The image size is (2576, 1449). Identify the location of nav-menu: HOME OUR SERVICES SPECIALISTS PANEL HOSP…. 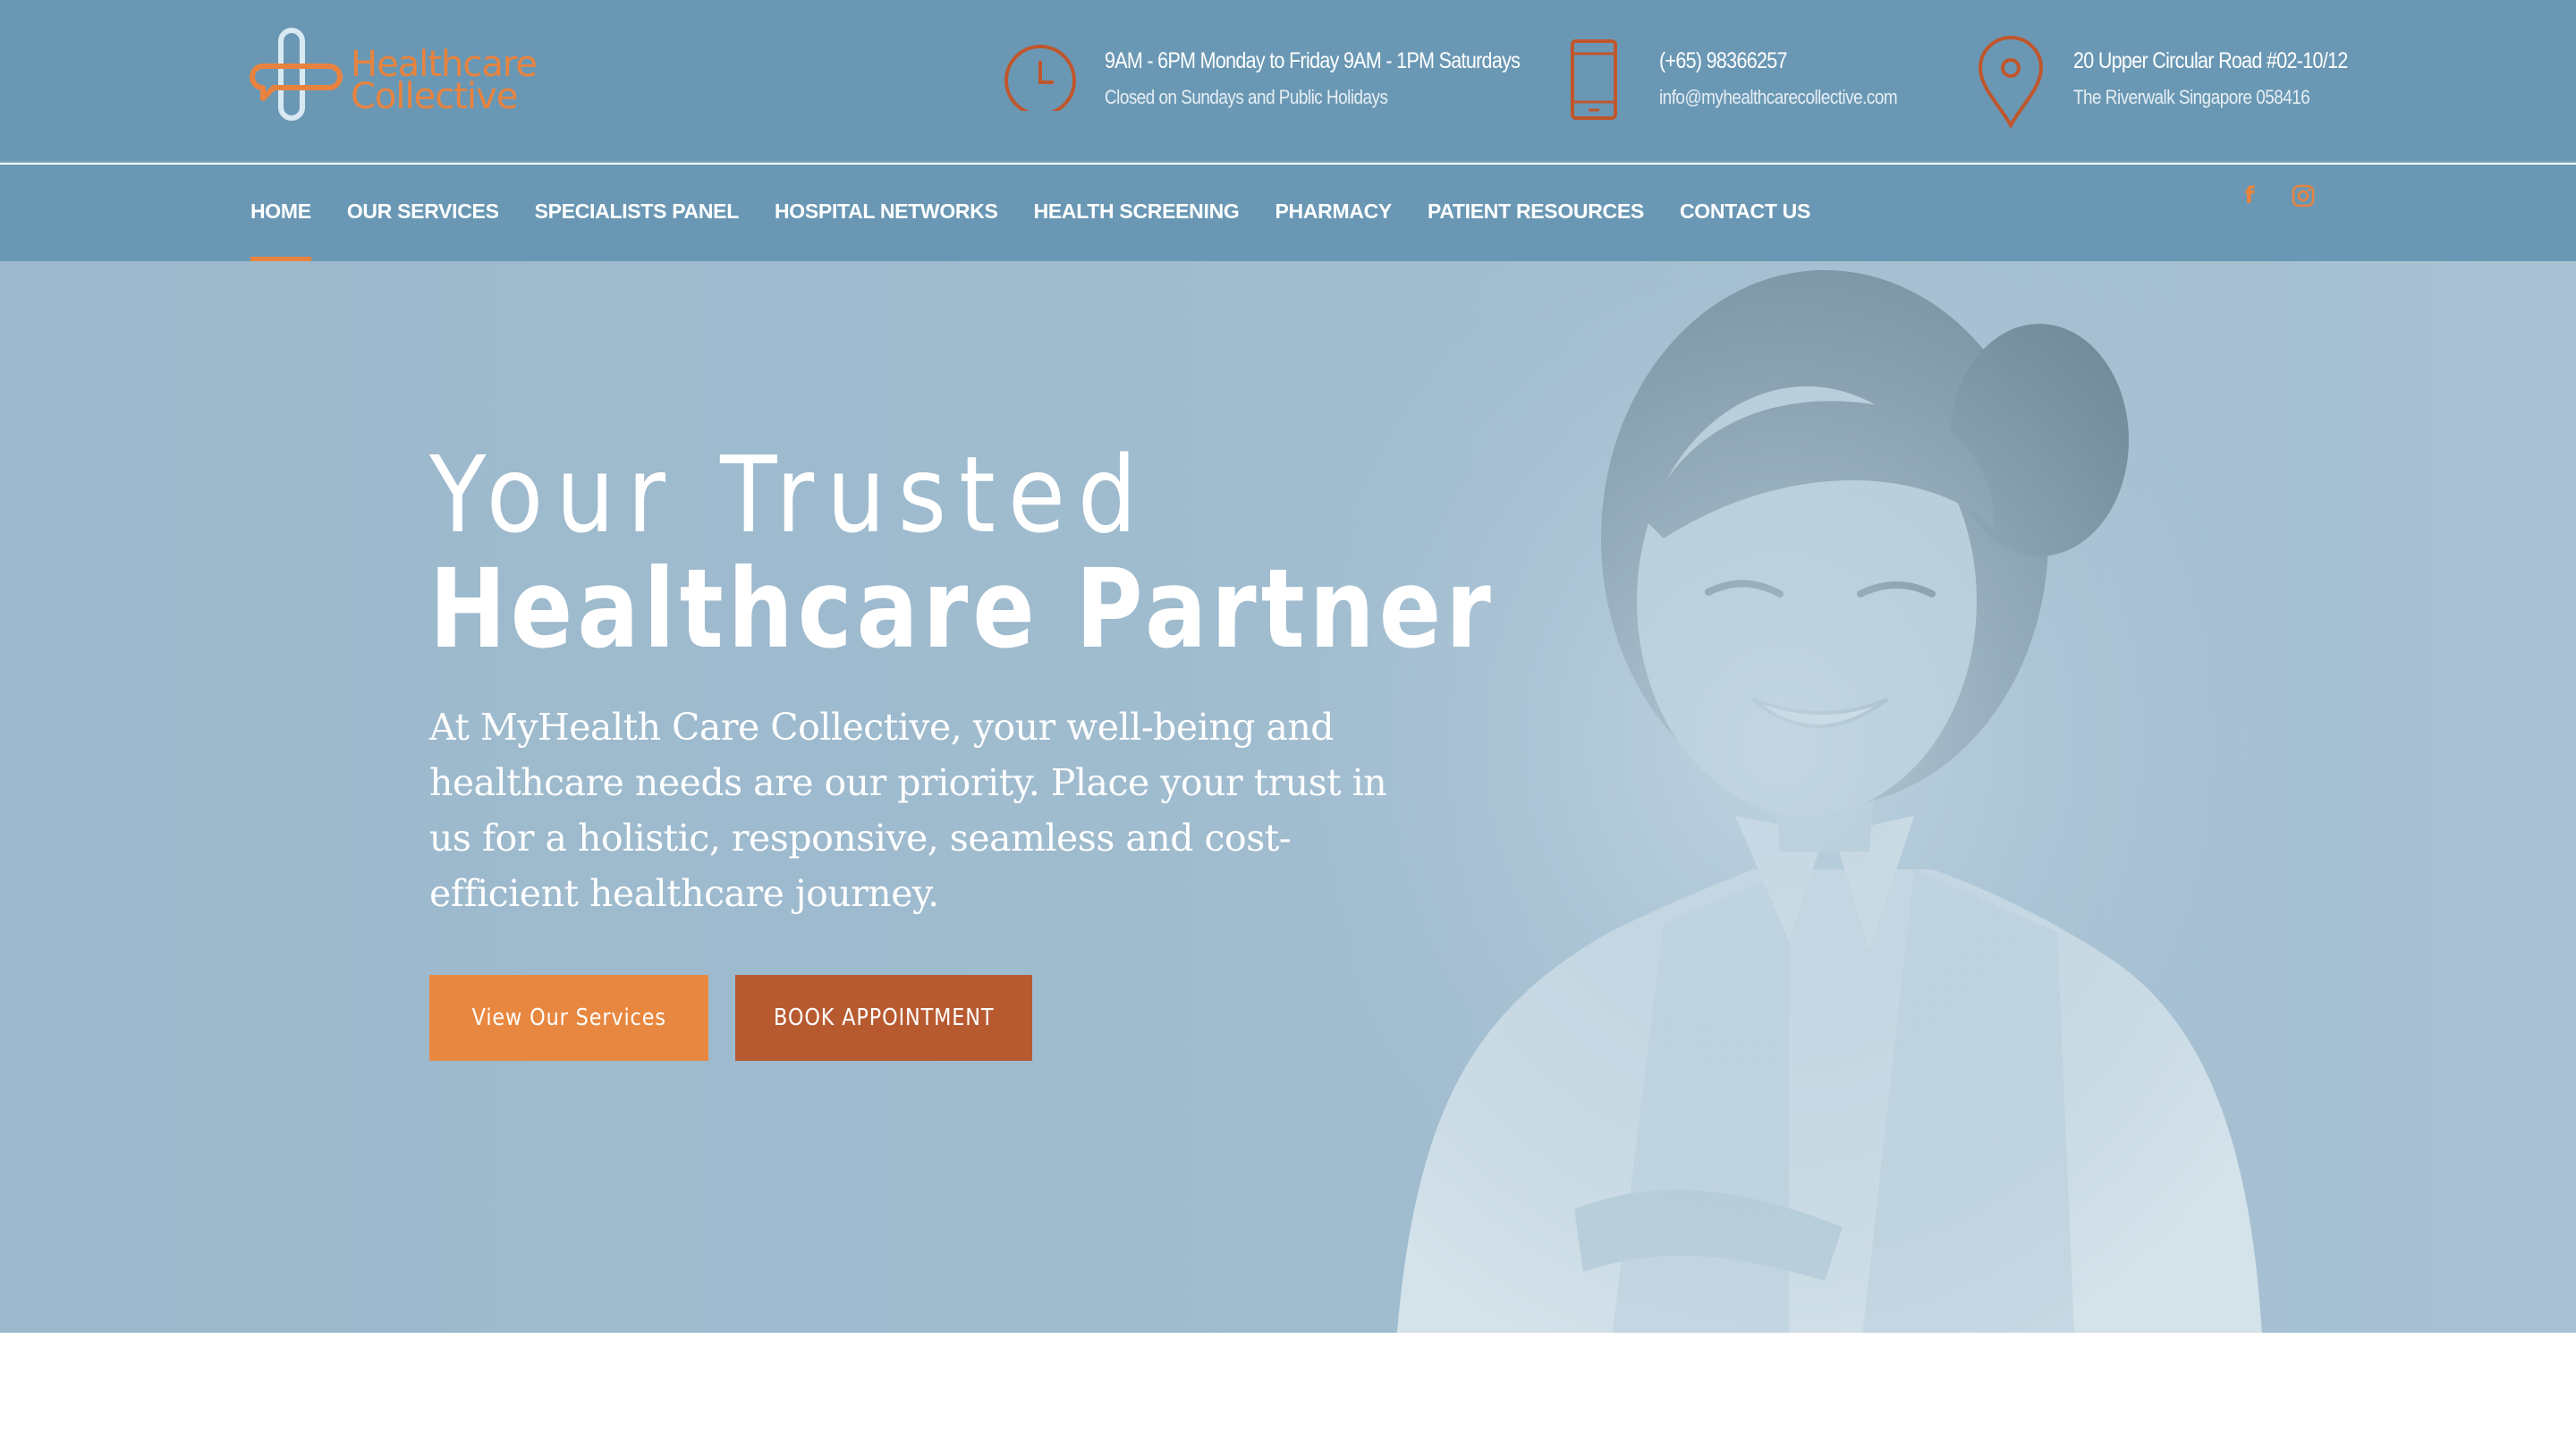
(1048, 213).